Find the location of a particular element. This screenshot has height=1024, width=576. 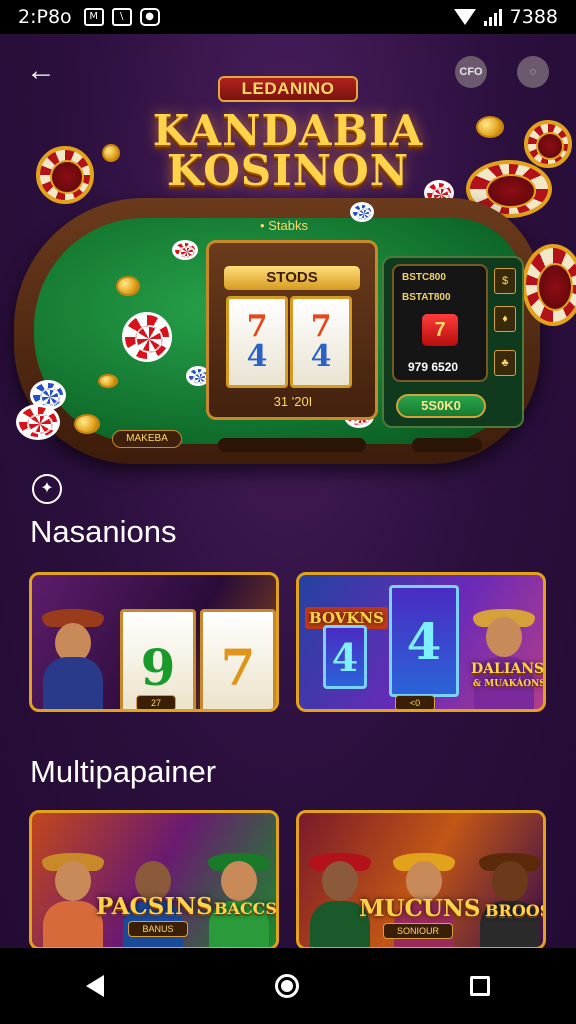

slot-reel-2: 7 4 is located at coordinates (321, 342).